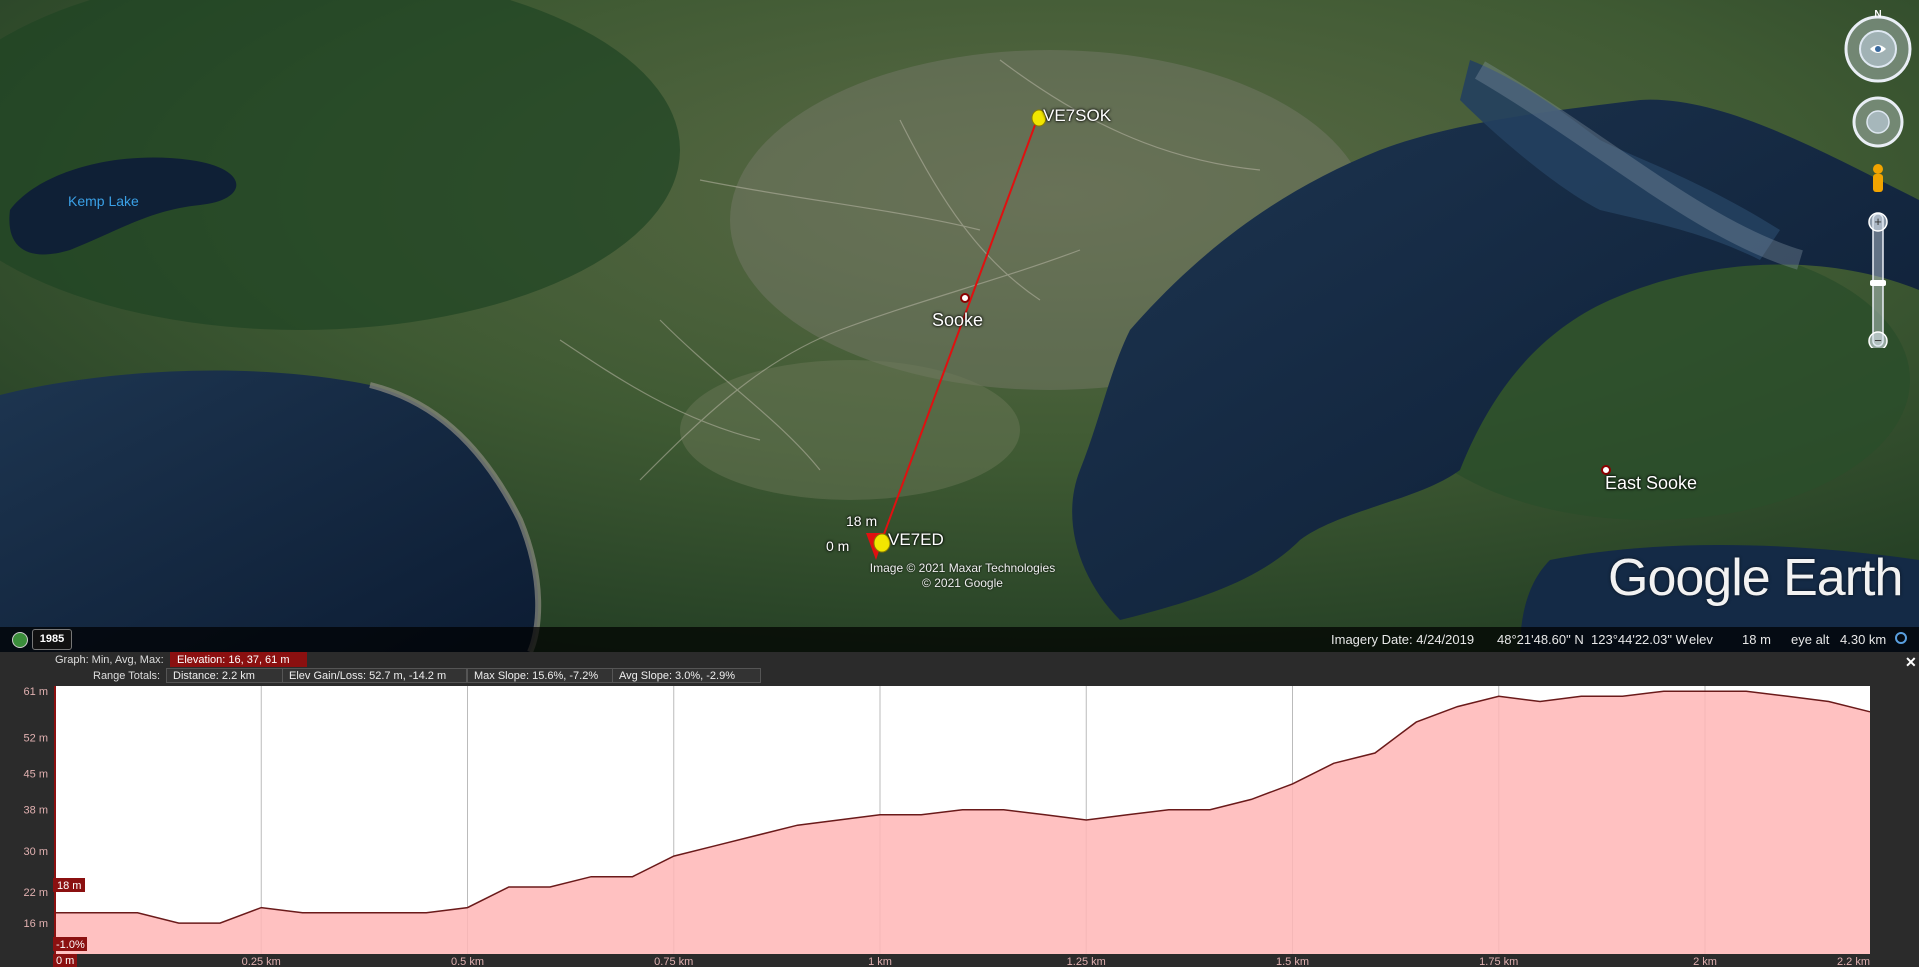 Image resolution: width=1919 pixels, height=967 pixels. What do you see at coordinates (1705, 961) in the screenshot?
I see `x-tick-label: 2 km` at bounding box center [1705, 961].